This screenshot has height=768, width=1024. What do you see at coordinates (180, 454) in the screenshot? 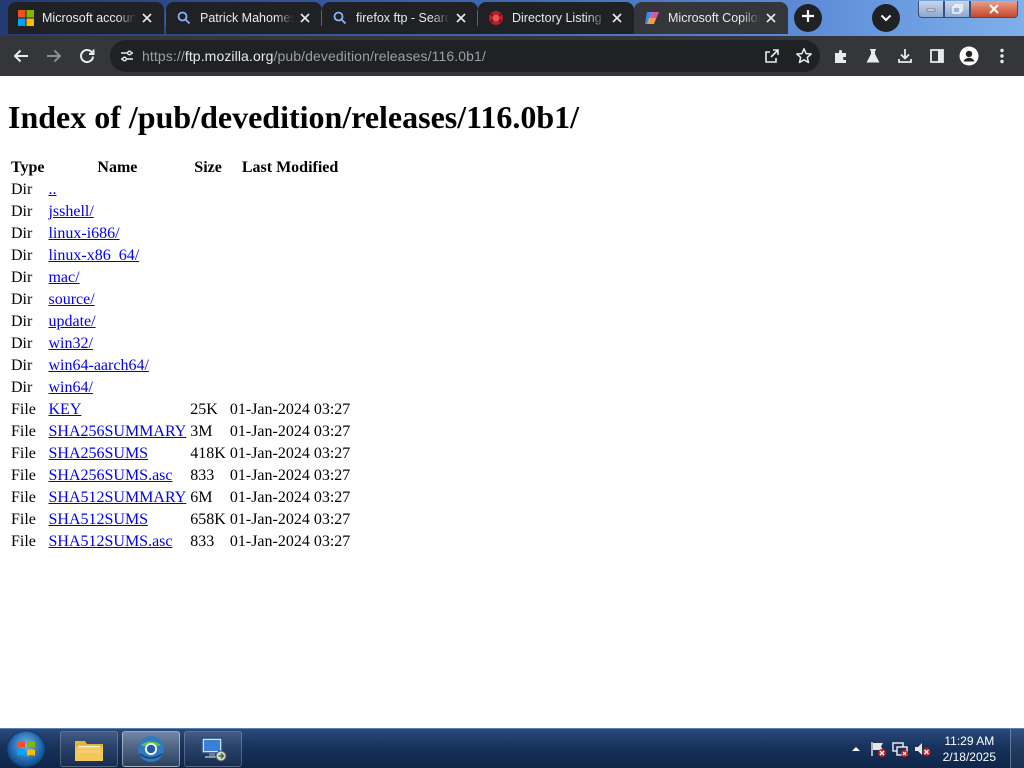
I see `table-row: File SHA256SUMS 418K 01-Jan-2024 03:27` at bounding box center [180, 454].